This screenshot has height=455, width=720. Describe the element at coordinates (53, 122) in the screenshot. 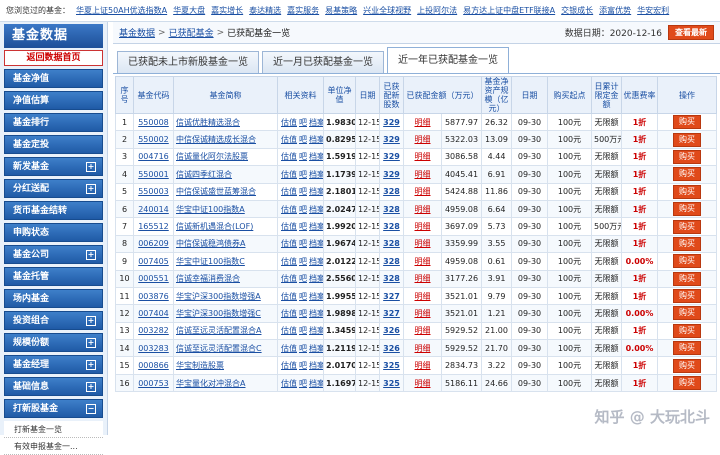

I see `sidebar-item: 基金排行` at that location.